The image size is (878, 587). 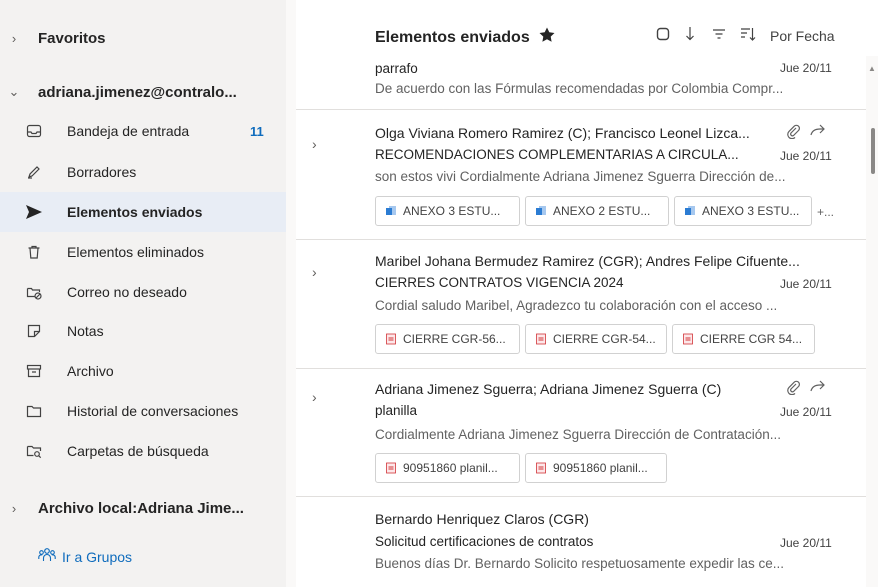 I want to click on drafts-icon, so click(x=34, y=172).